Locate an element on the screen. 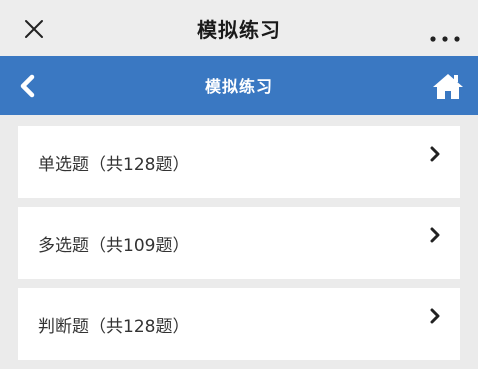 Image resolution: width=478 pixels, height=369 pixels. page-title: 模拟练习 is located at coordinates (238, 86).